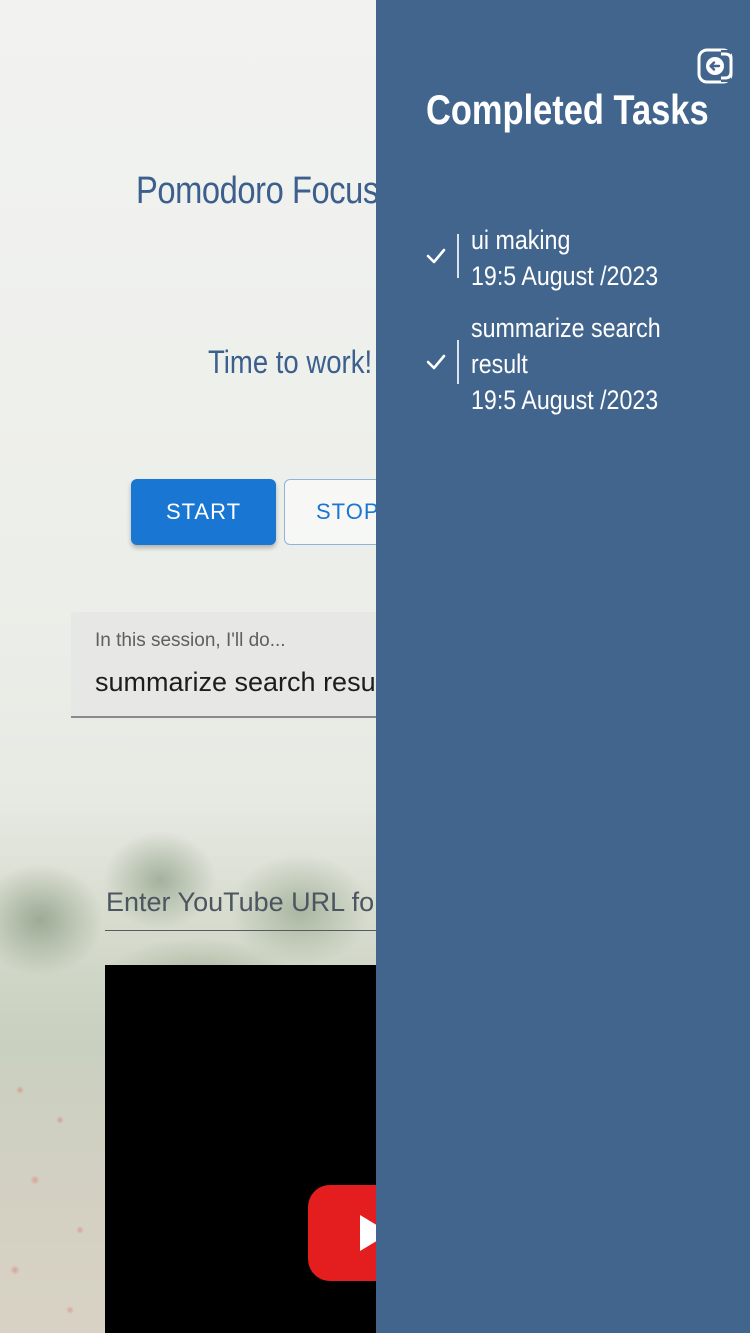 The image size is (750, 1333). I want to click on task-input-value: summarize search result, so click(242, 682).